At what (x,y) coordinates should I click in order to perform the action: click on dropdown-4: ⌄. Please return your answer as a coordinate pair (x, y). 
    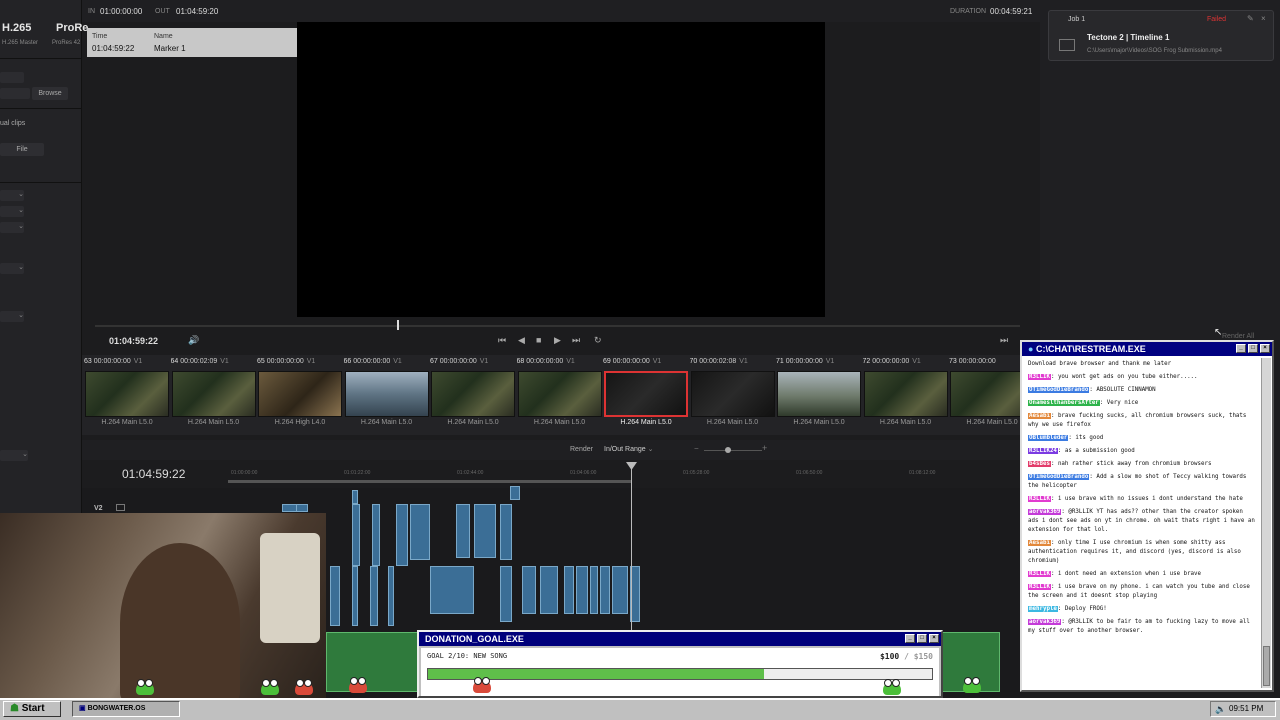
    Looking at the image, I should click on (12, 268).